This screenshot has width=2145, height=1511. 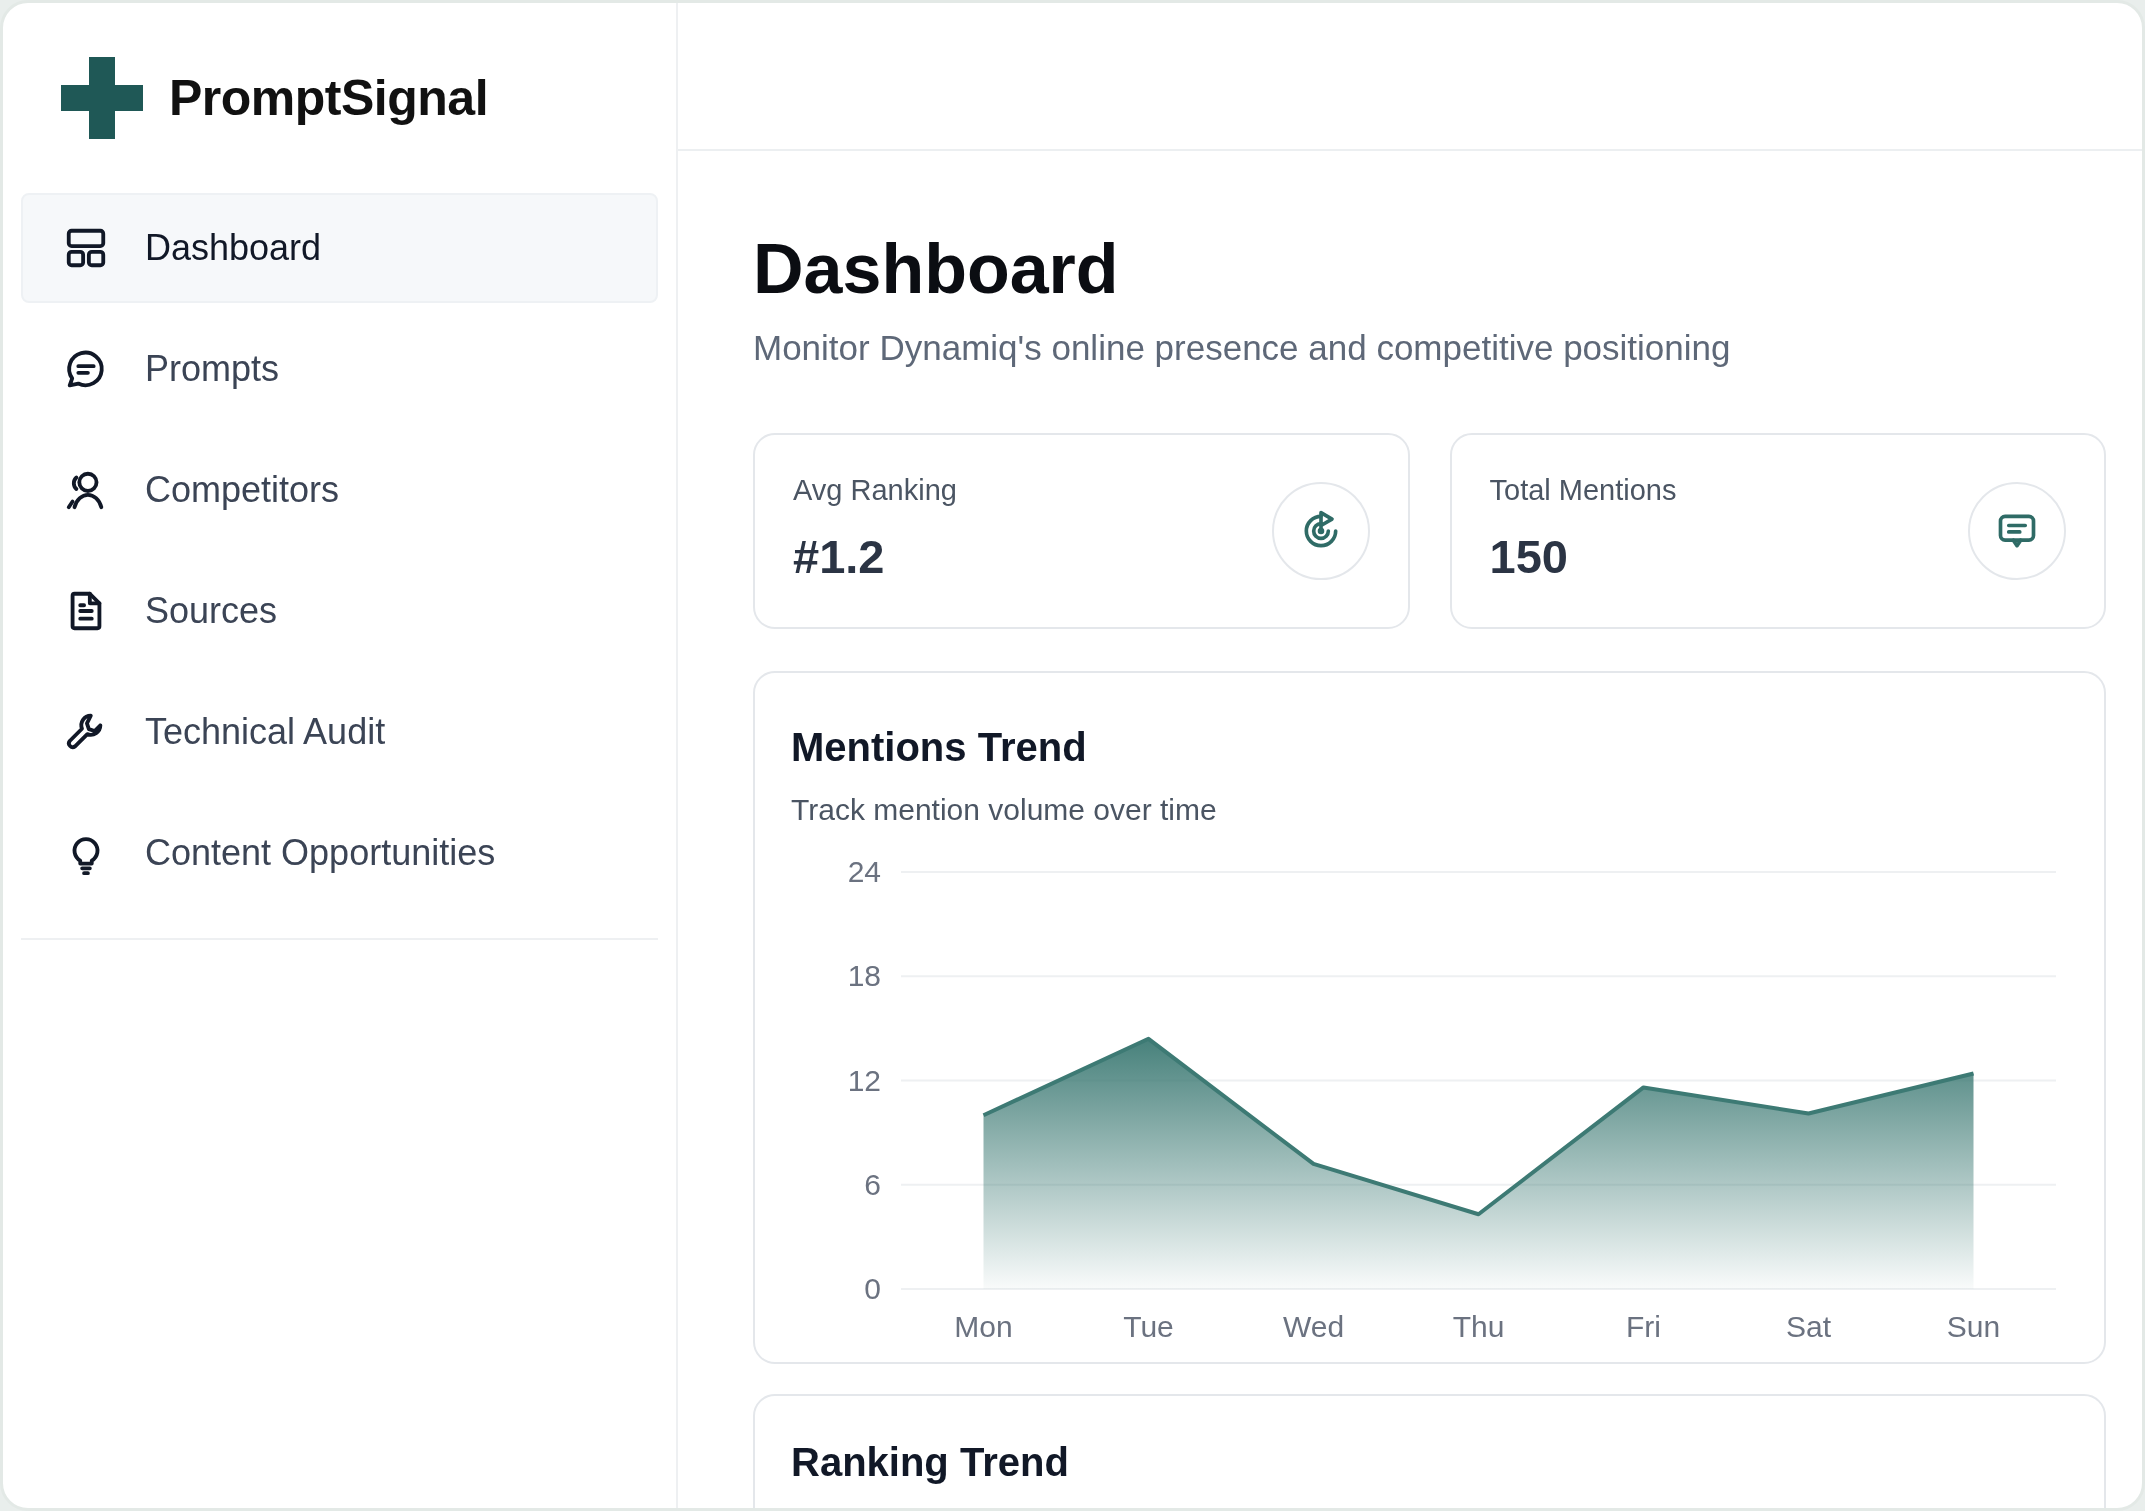 I want to click on nav-item: Dashboard, so click(x=339, y=248).